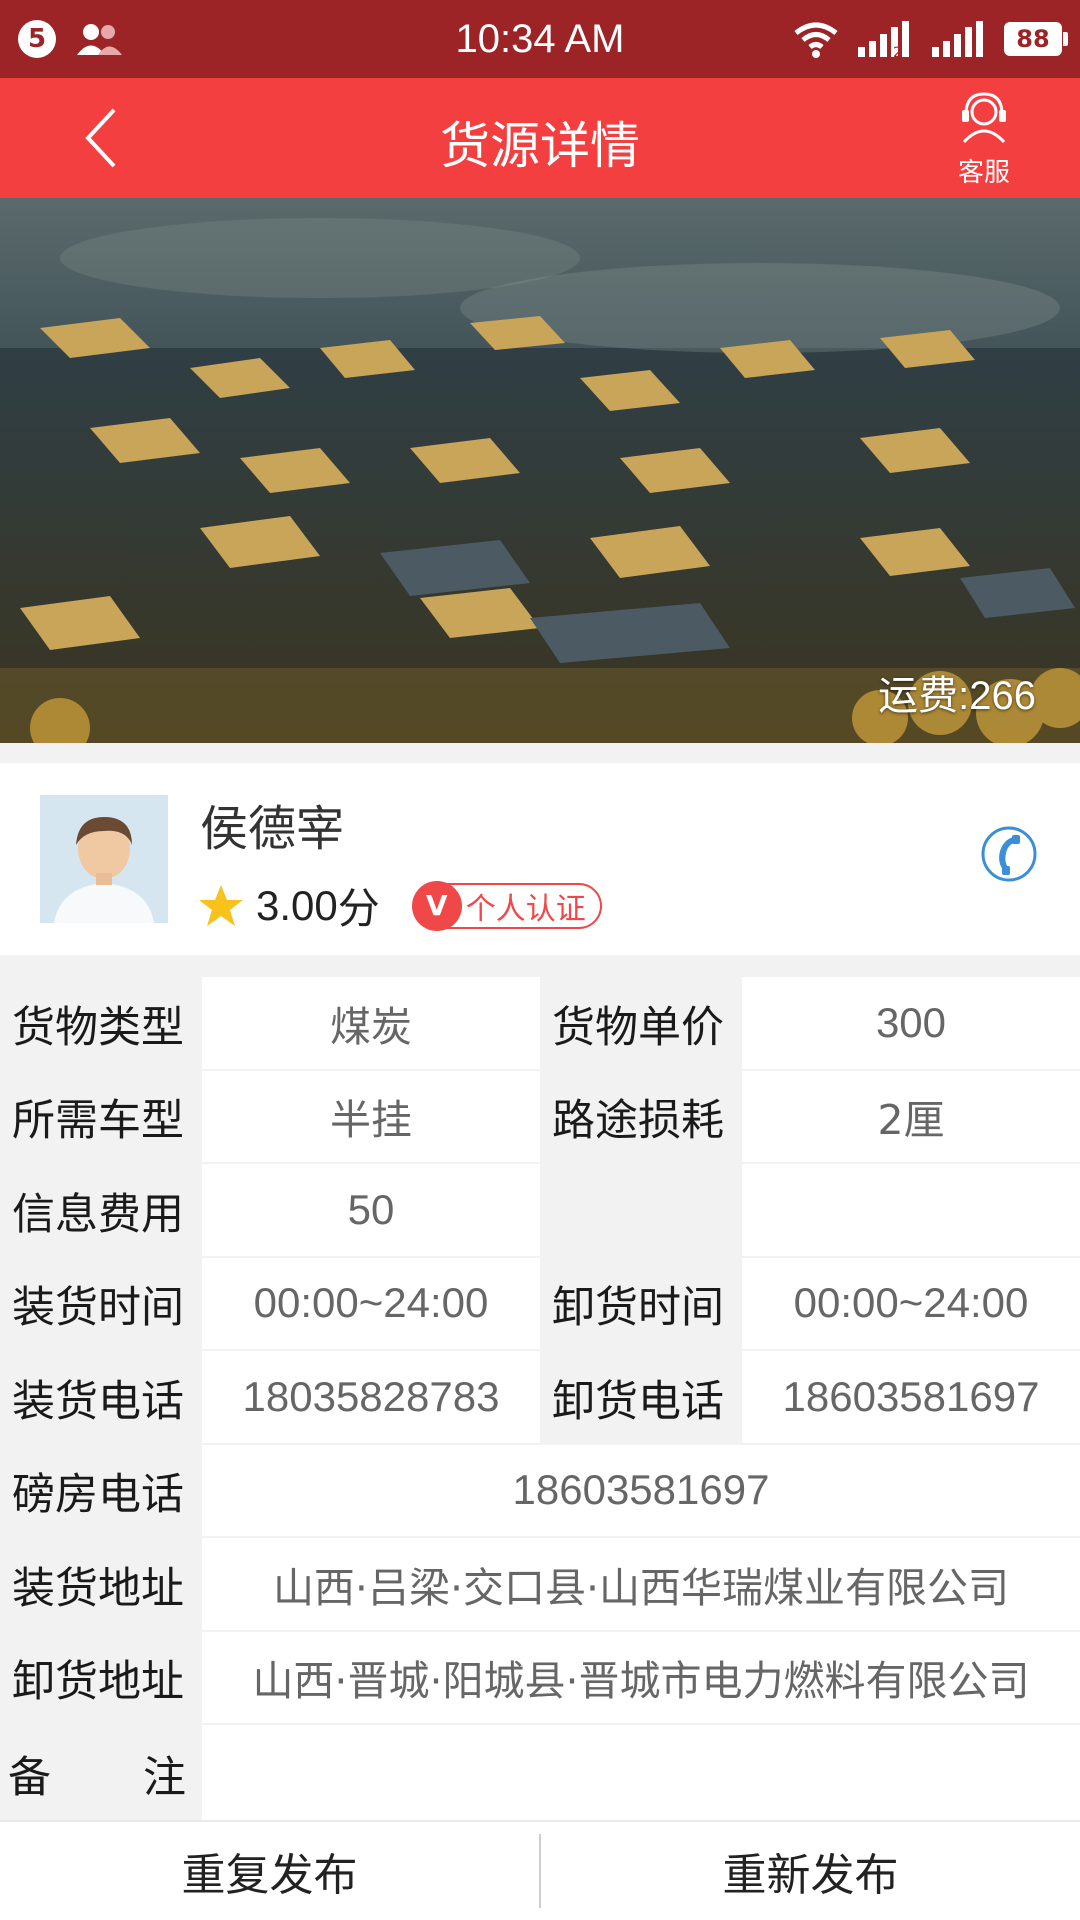 The height and width of the screenshot is (1920, 1080). Describe the element at coordinates (540, 859) in the screenshot. I see `shipper-profile-card: 侯德宰 3.00 分 V 个人认证` at that location.